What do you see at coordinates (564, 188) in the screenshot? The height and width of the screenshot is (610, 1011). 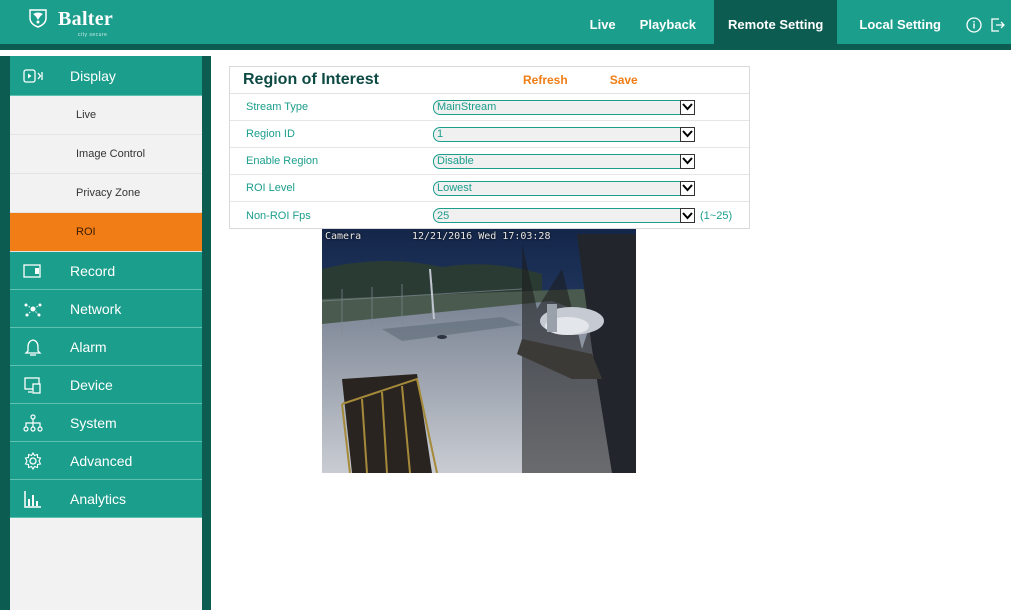 I see `roi-level-select: Lowest` at bounding box center [564, 188].